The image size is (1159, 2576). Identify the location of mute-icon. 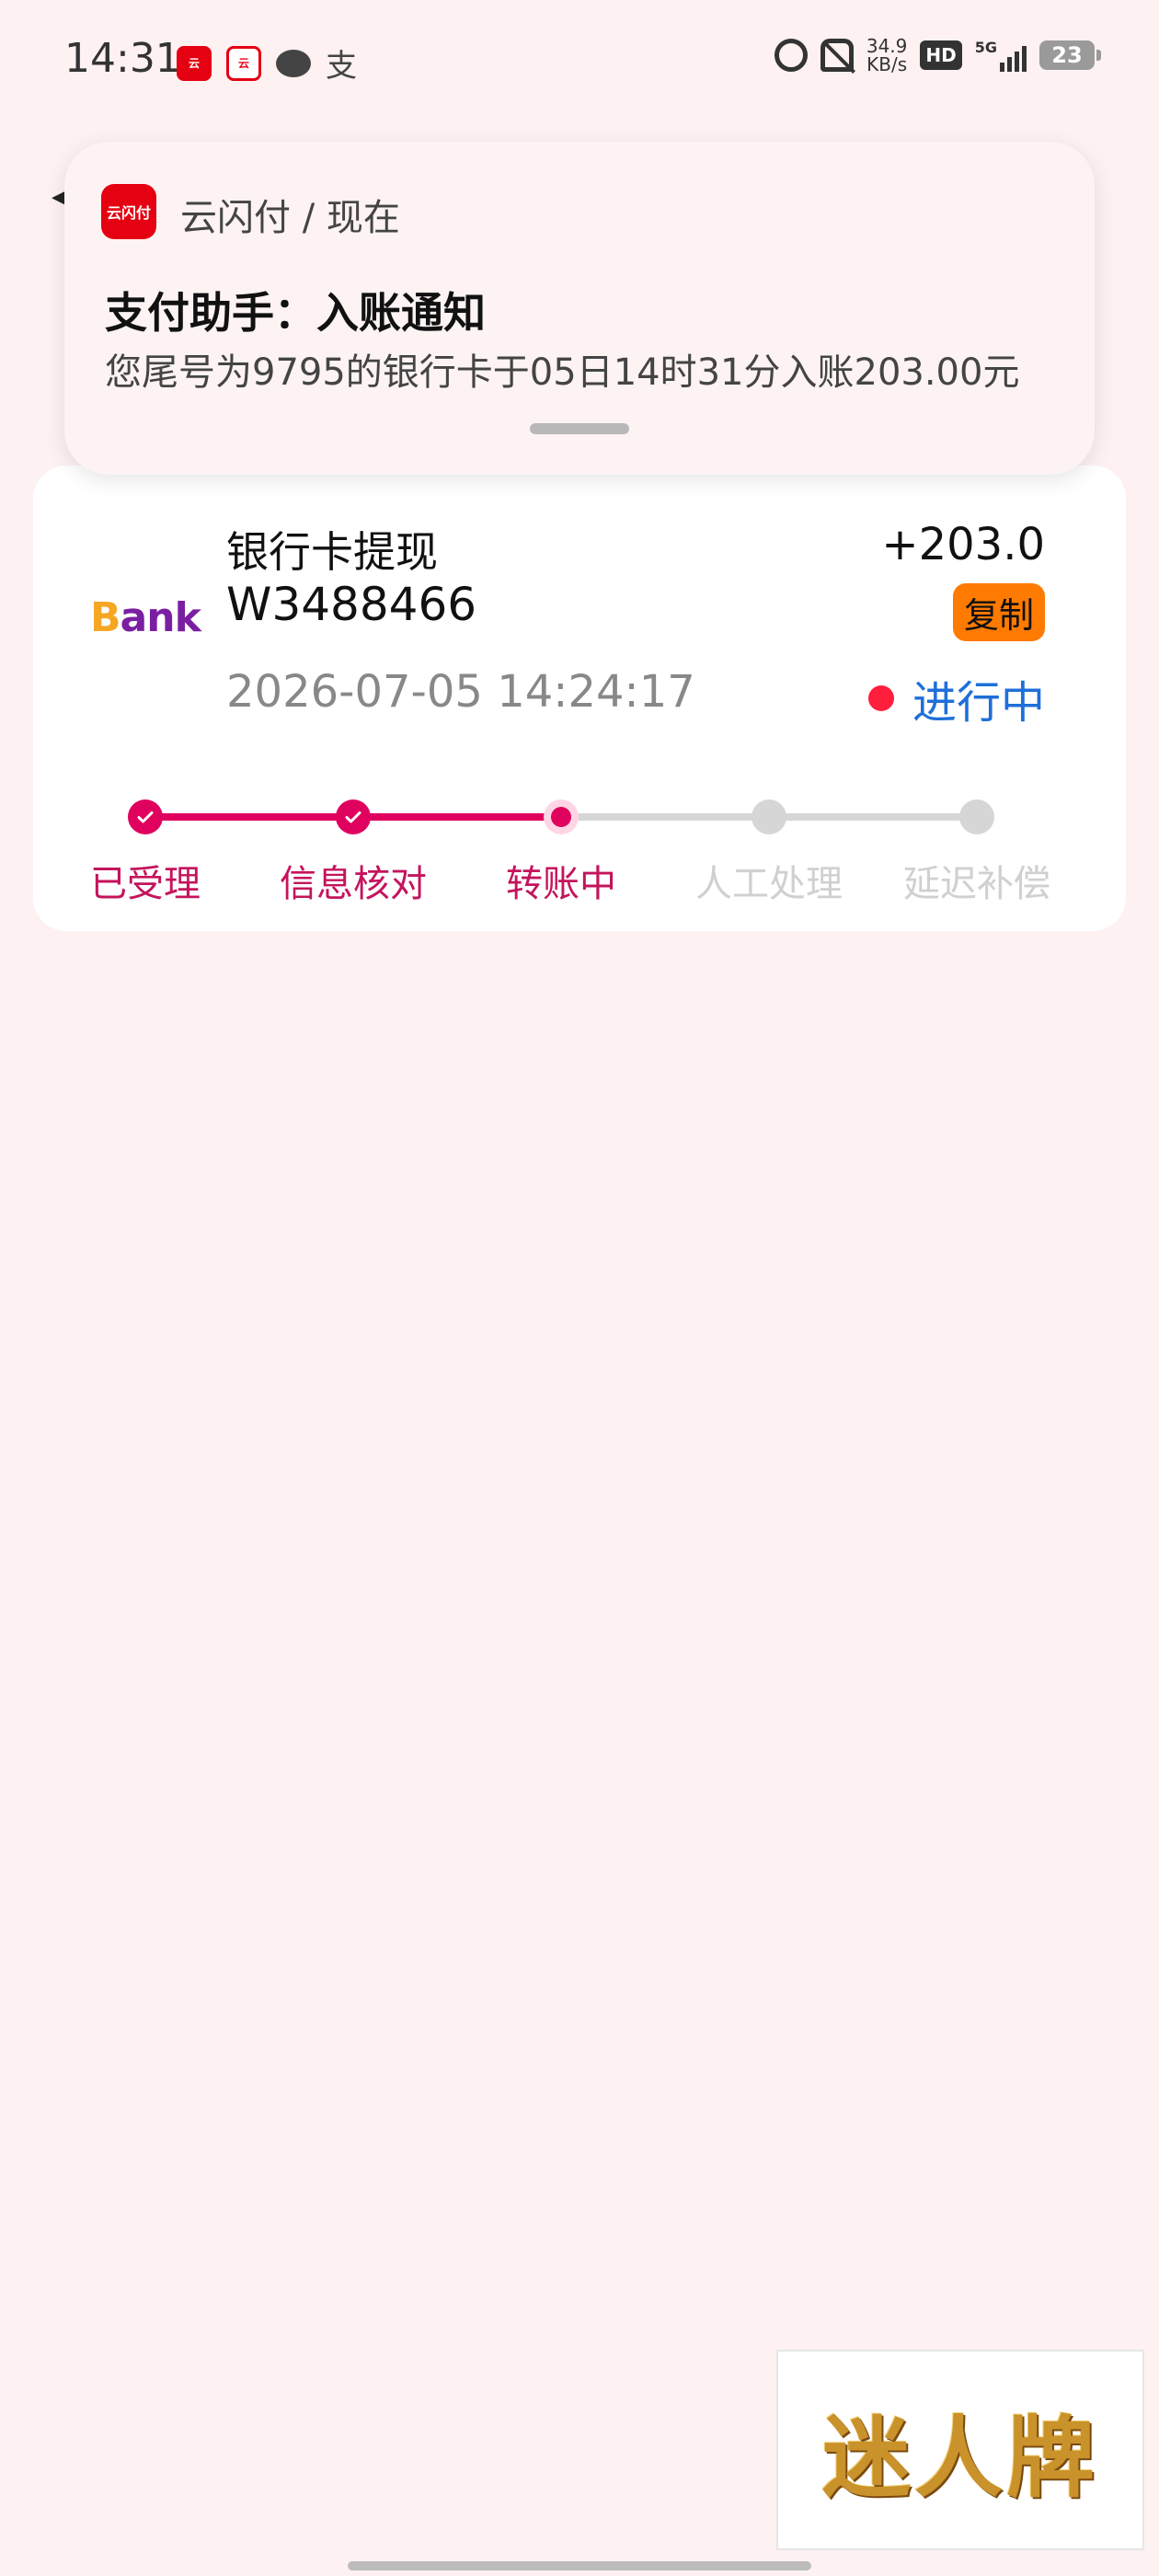
(837, 55).